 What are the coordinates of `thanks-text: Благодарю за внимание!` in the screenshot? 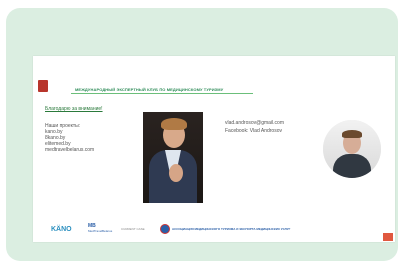 It's located at (74, 109).